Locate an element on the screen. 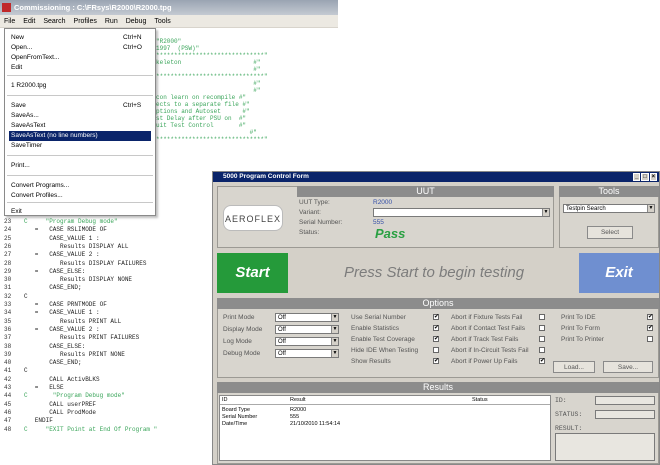 The height and width of the screenshot is (465, 660). uut-type-label: UUT Type: is located at coordinates (314, 202).